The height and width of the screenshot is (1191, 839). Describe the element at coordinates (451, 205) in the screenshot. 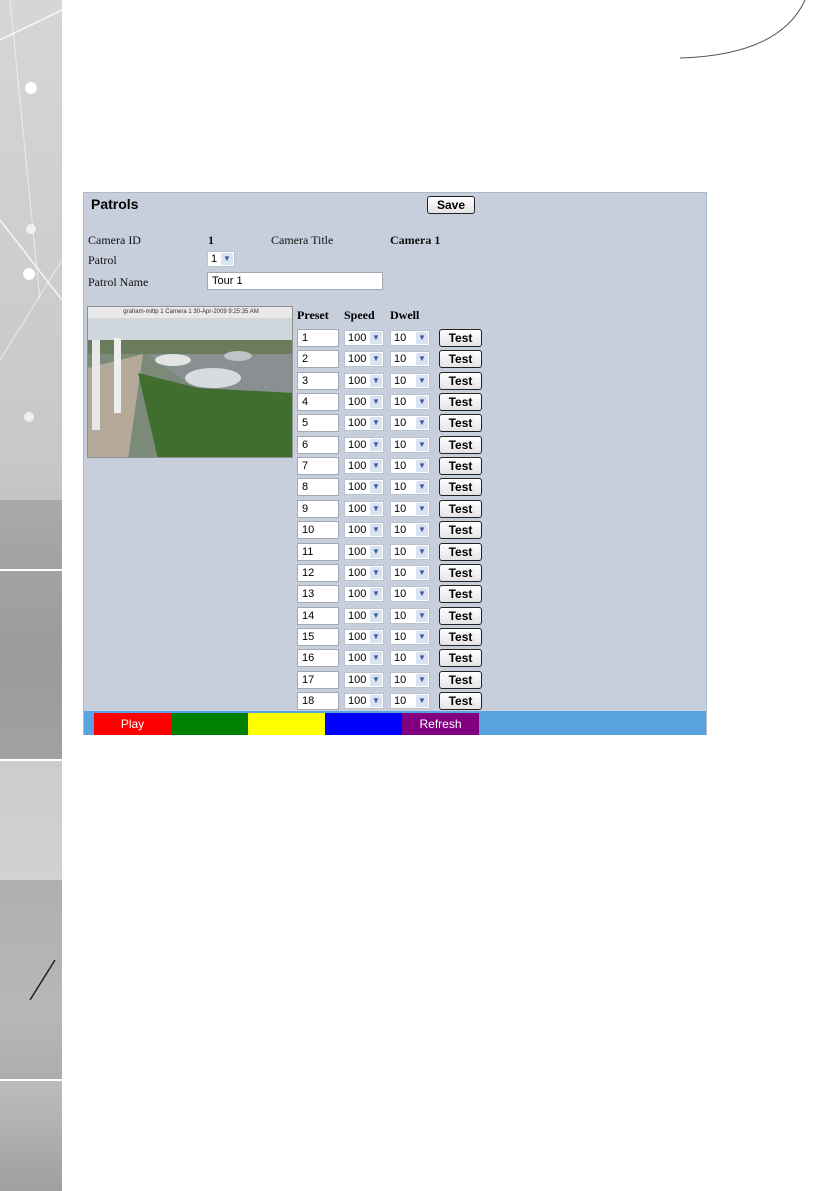

I see `save-button: Save` at that location.